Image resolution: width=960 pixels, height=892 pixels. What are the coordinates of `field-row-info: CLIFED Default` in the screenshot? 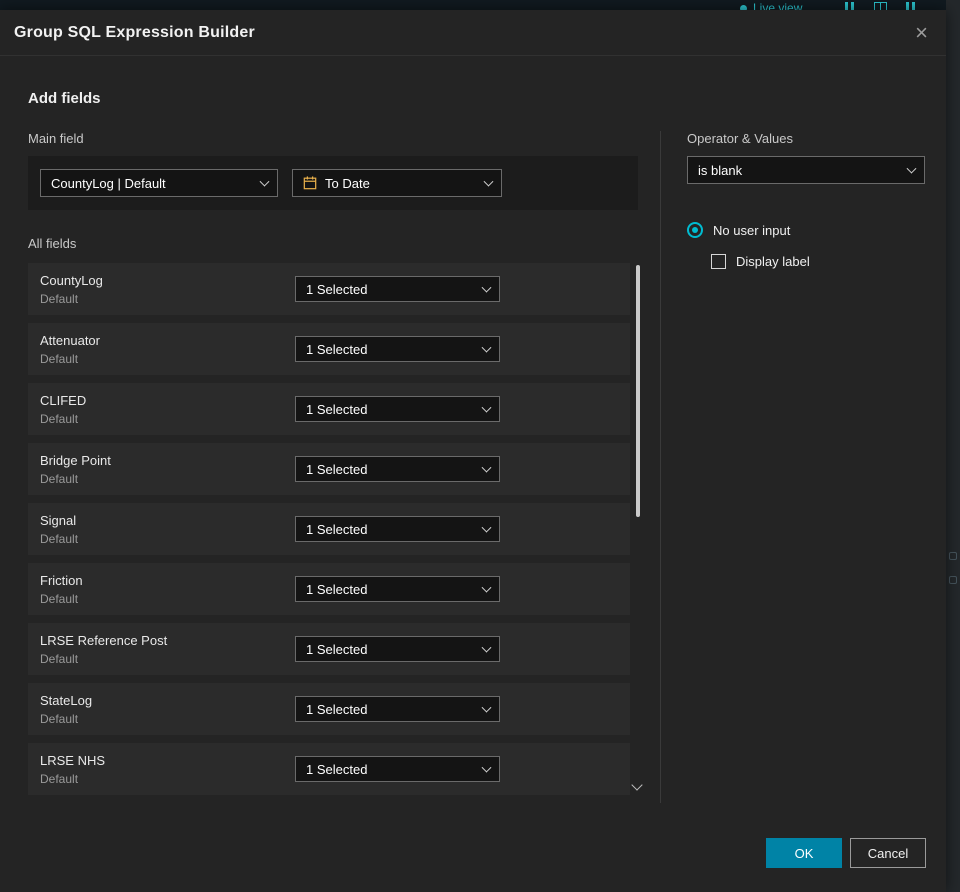 It's located at (167, 409).